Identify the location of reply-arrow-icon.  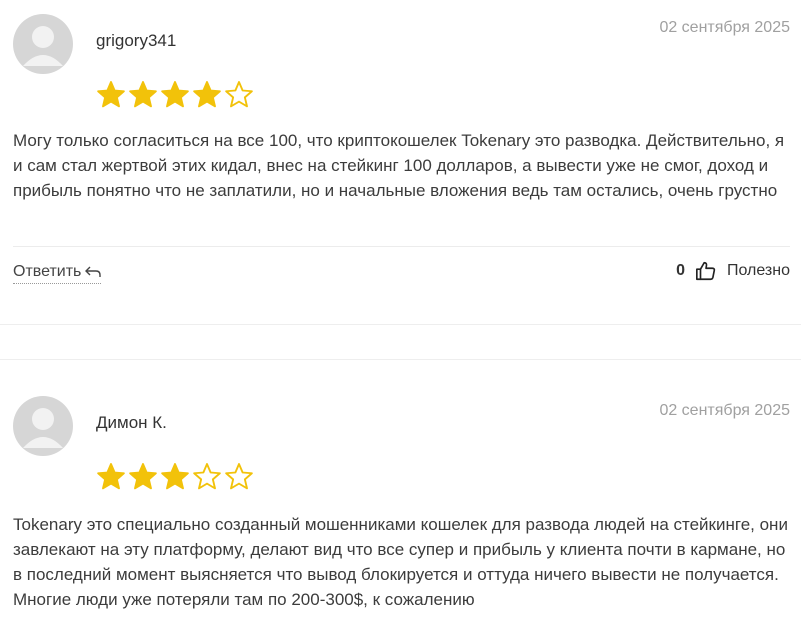
(93, 271).